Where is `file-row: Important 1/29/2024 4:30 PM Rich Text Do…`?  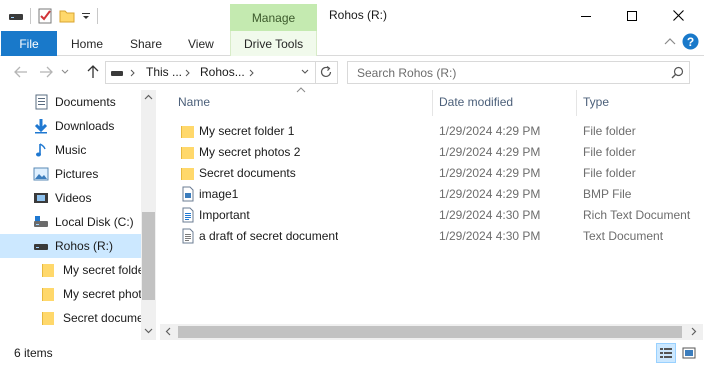 file-row: Important 1/29/2024 4:30 PM Rich Text Do… is located at coordinates (434, 215).